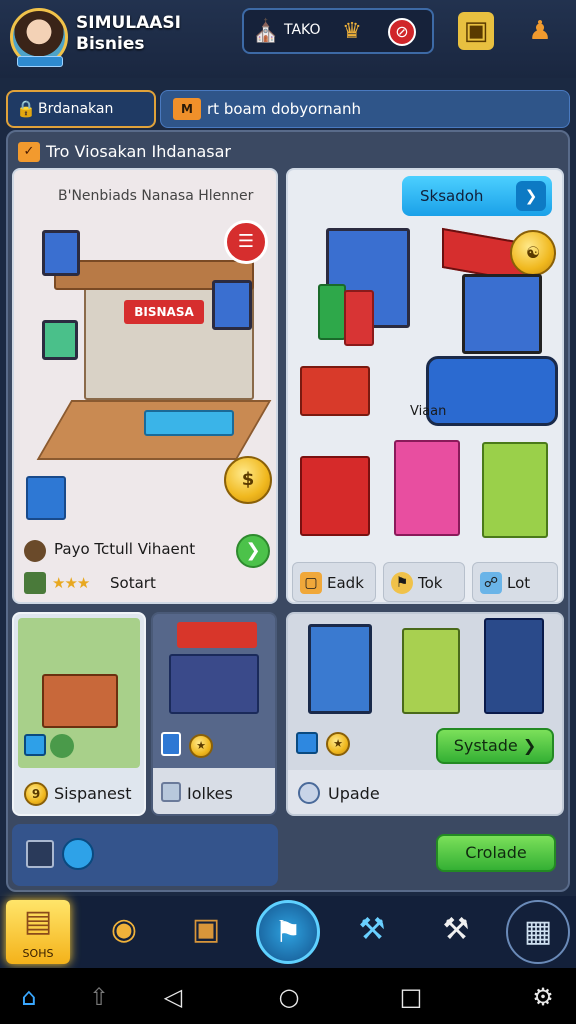 This screenshot has width=576, height=1024. Describe the element at coordinates (40, 61) in the screenshot. I see `avatar-nameplate` at that location.